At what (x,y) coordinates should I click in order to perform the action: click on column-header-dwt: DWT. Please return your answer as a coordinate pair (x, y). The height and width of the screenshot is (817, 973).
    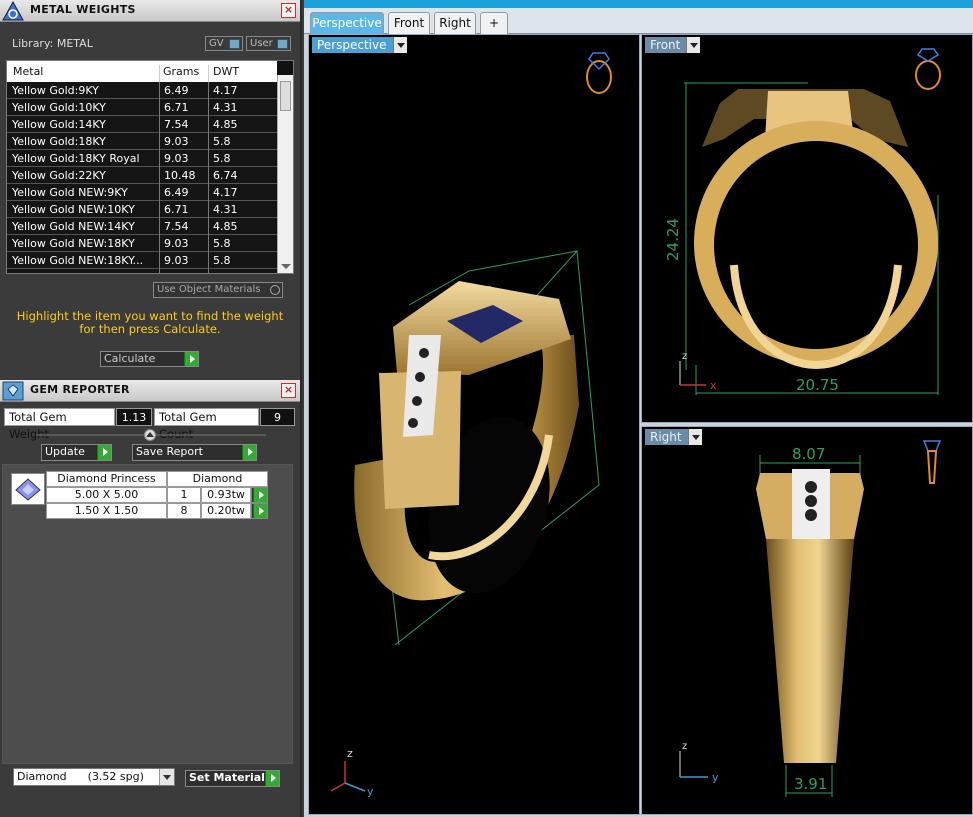
    Looking at the image, I should click on (226, 71).